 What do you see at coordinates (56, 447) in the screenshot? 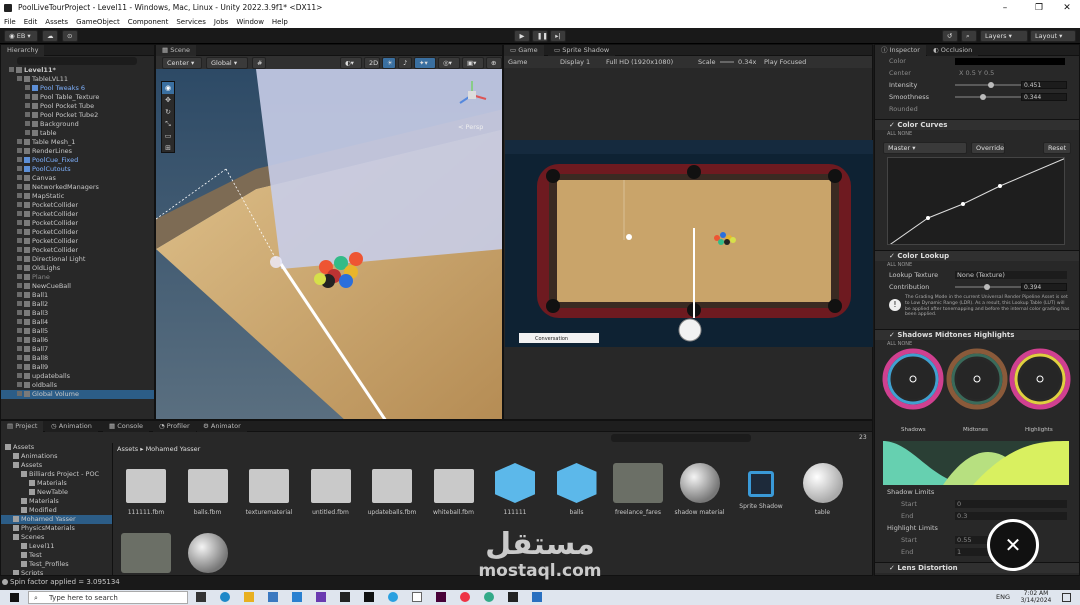
I see `project-folder-item: Assets` at bounding box center [56, 447].